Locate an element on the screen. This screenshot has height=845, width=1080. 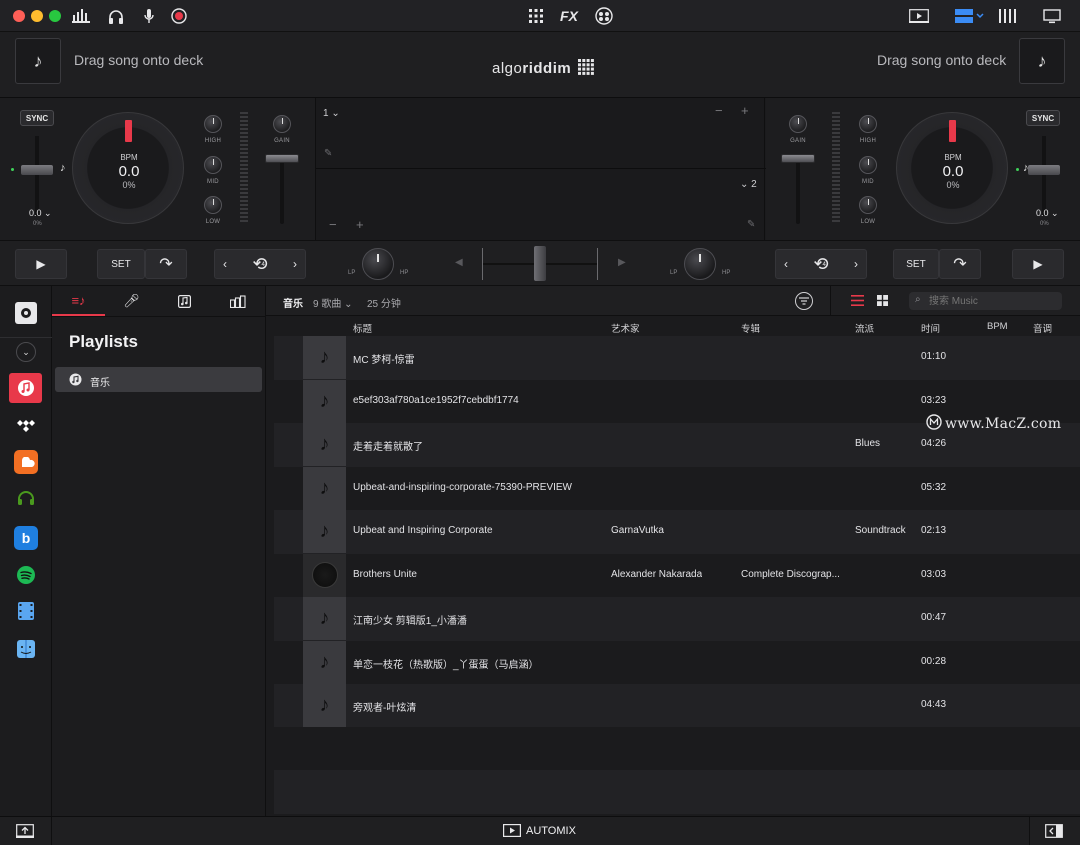
close-window-button is located at coordinates (19, 16).